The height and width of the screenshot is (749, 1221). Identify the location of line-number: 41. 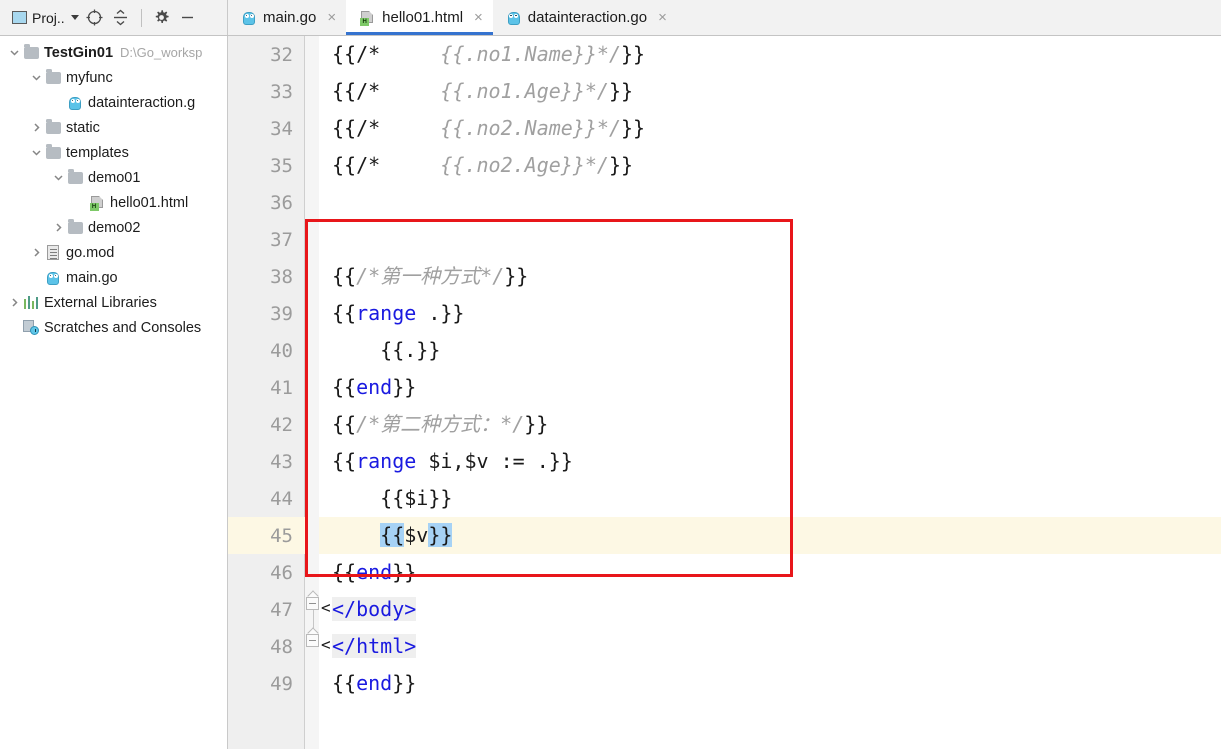
(281, 387).